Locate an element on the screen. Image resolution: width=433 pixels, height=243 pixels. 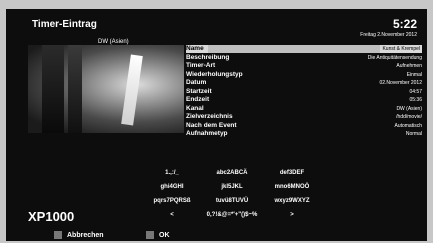
row-end-time: Endzeit 05:36 is located at coordinates (304, 100).